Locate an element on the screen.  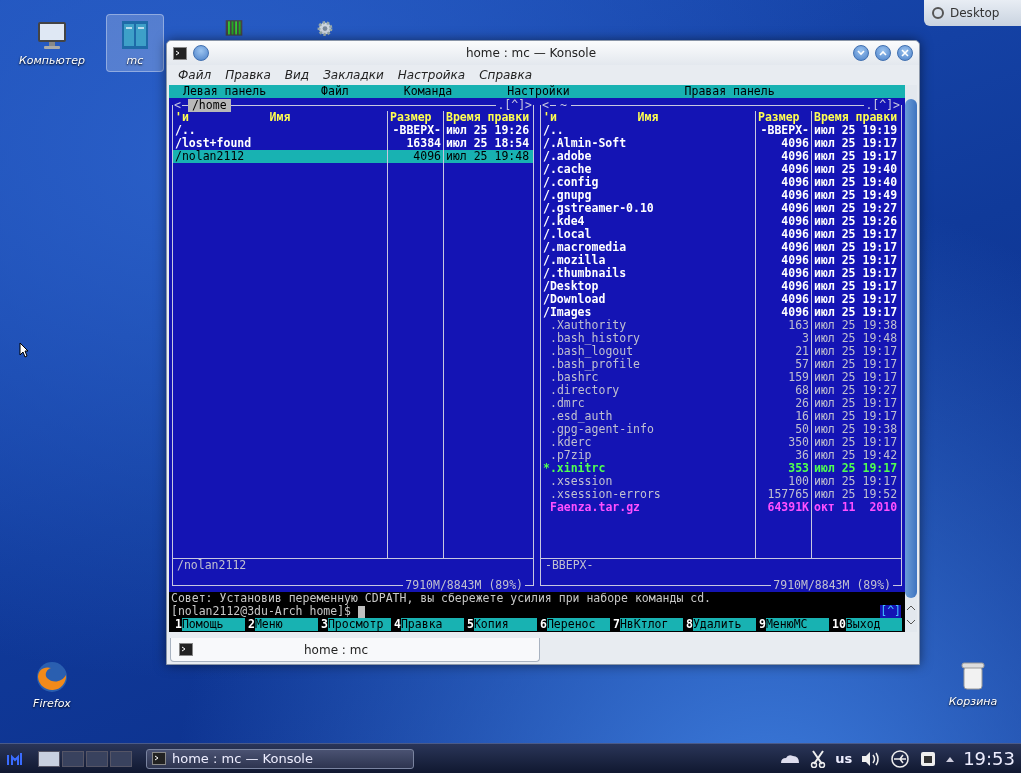
scissors-icon is located at coordinates (818, 758).